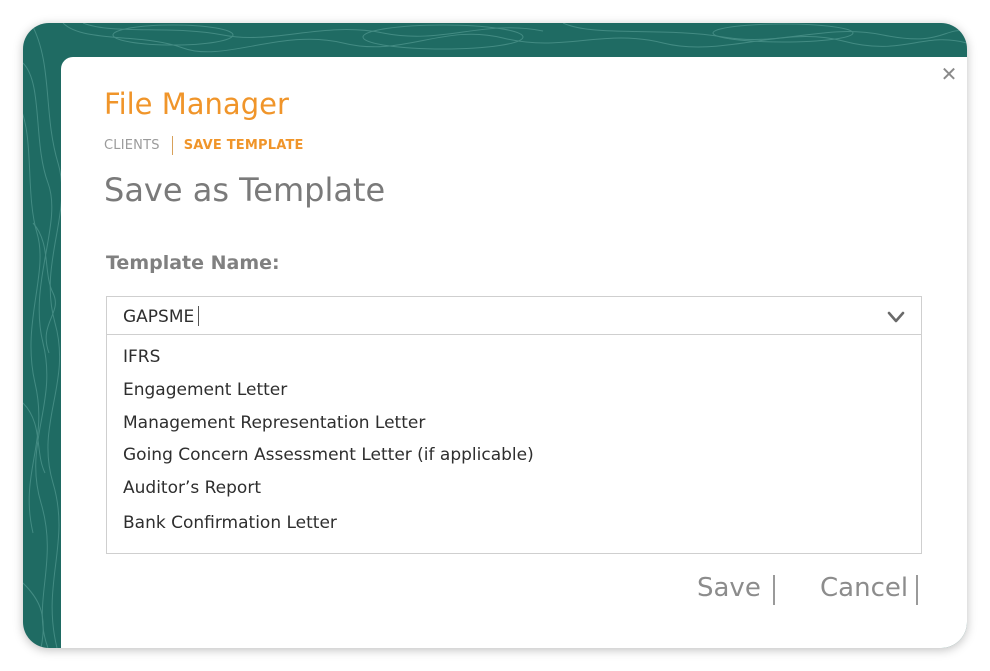 The height and width of the screenshot is (671, 990). What do you see at coordinates (774, 590) in the screenshot?
I see `save-divider` at bounding box center [774, 590].